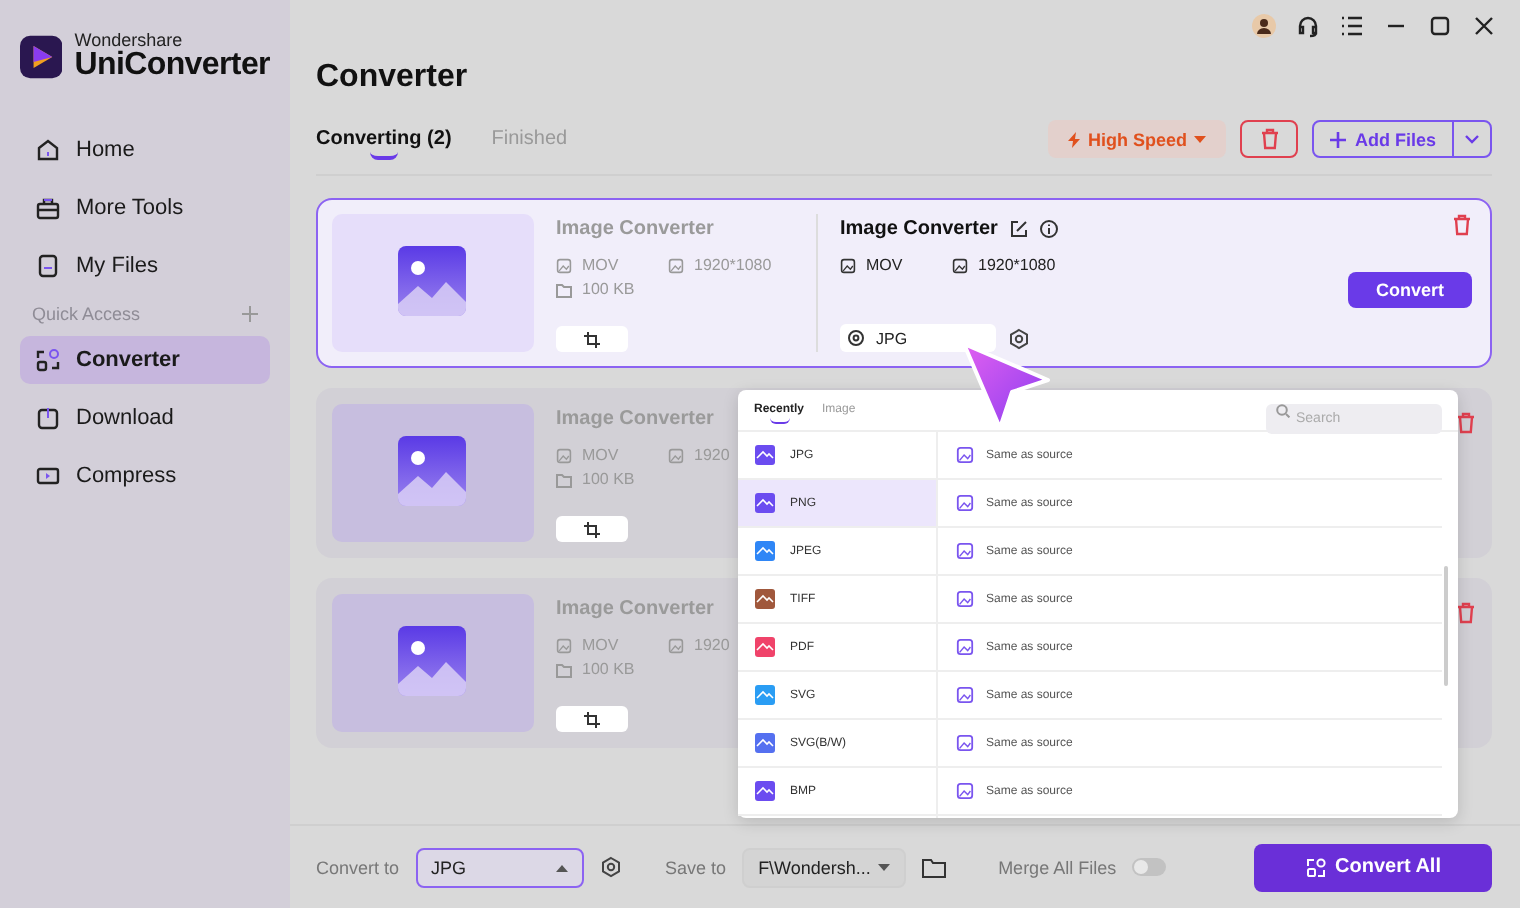 The height and width of the screenshot is (908, 1520). What do you see at coordinates (1440, 26) in the screenshot?
I see `maximize-icon` at bounding box center [1440, 26].